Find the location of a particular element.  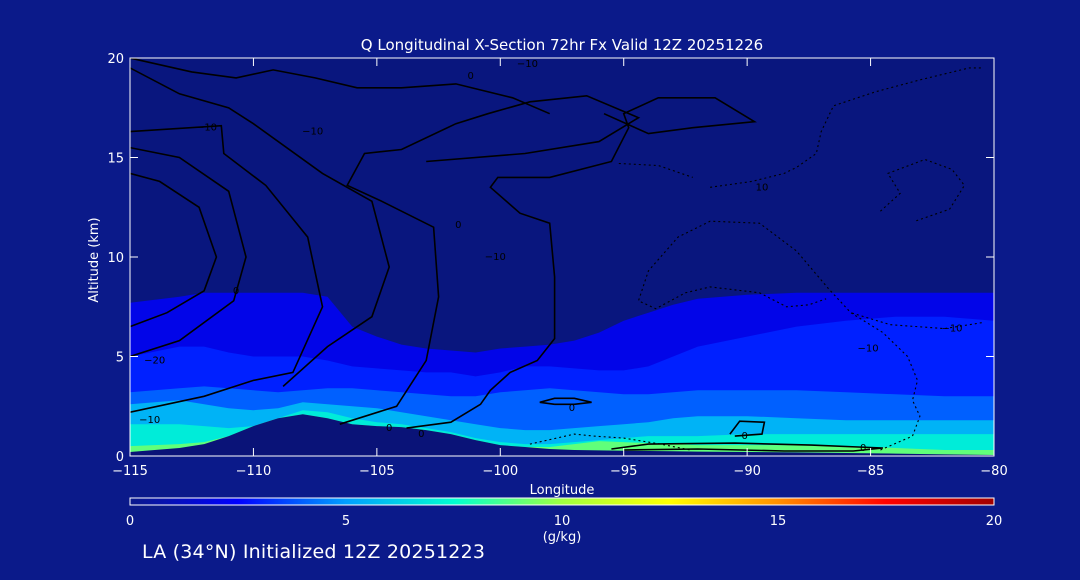

x-tick-label: −105 is located at coordinates (377, 471).